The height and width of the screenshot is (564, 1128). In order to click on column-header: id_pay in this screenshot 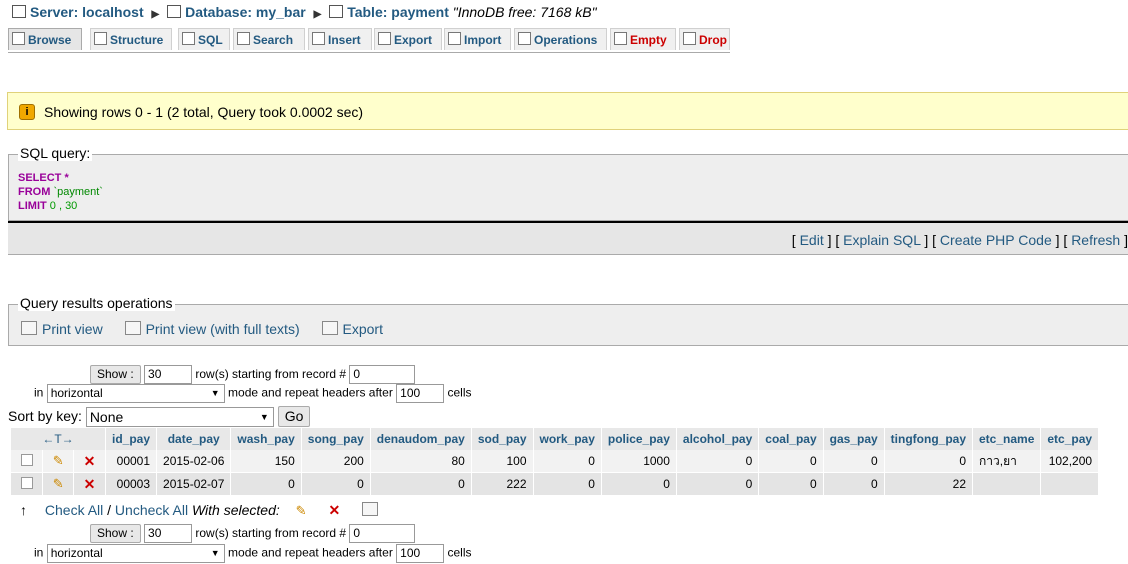, I will do `click(131, 439)`.